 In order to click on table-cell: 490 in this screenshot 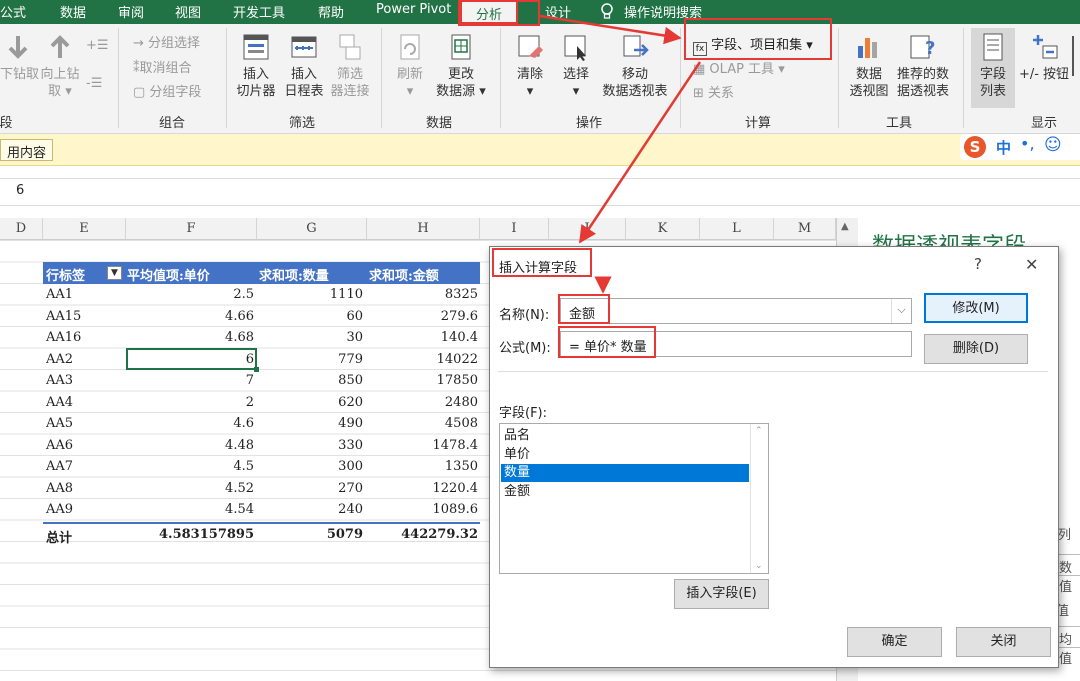, I will do `click(350, 423)`.